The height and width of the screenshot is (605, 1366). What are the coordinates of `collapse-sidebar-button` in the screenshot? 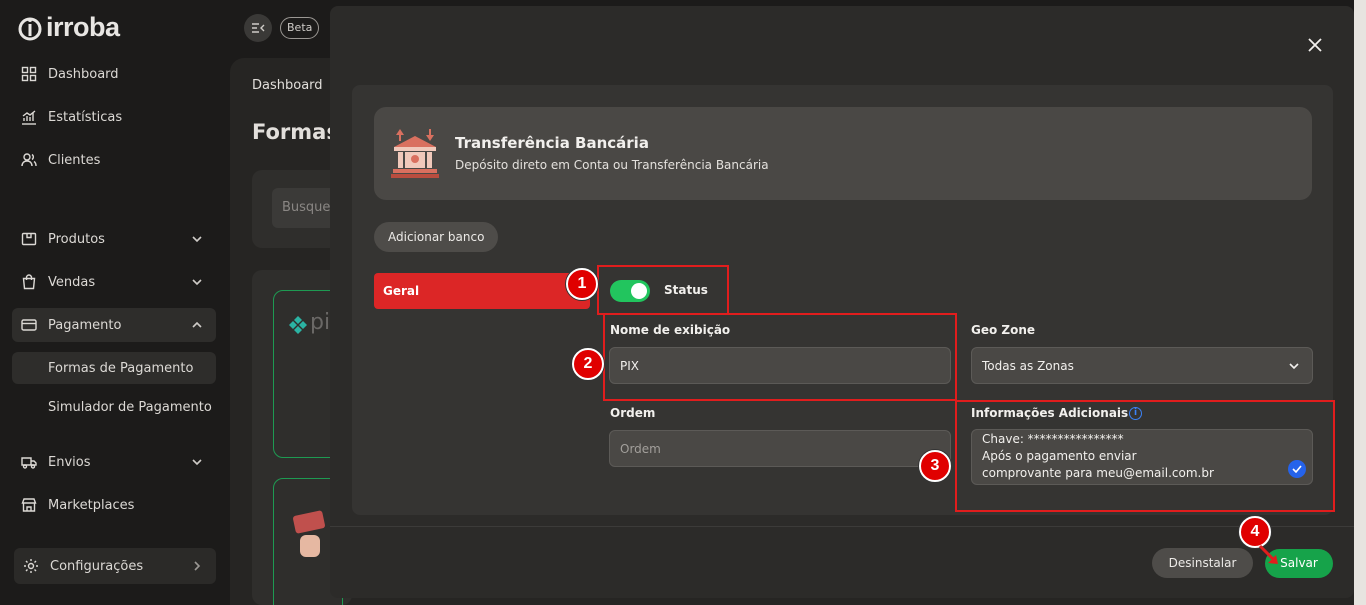 It's located at (258, 28).